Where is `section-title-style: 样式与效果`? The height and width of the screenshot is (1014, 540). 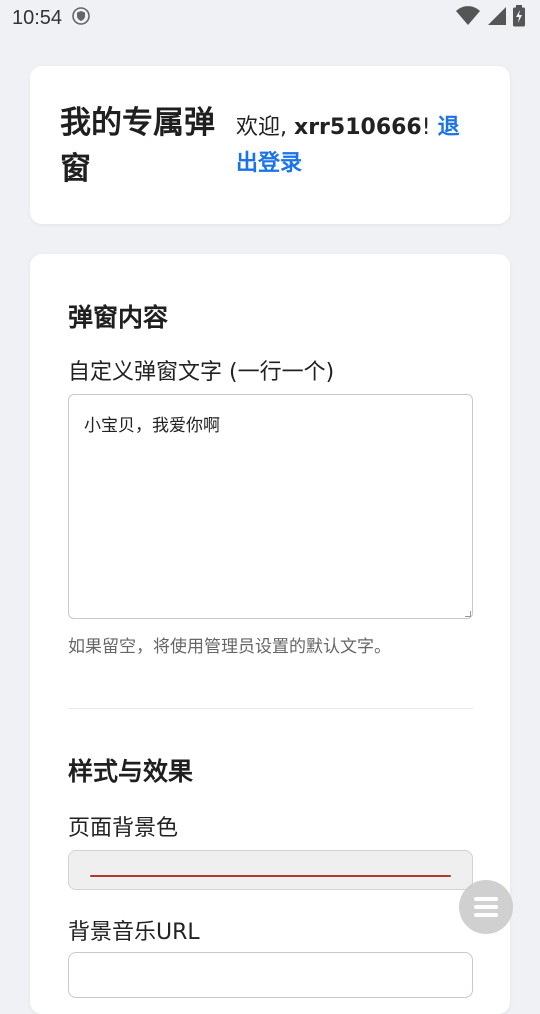
section-title-style: 样式与效果 is located at coordinates (131, 771).